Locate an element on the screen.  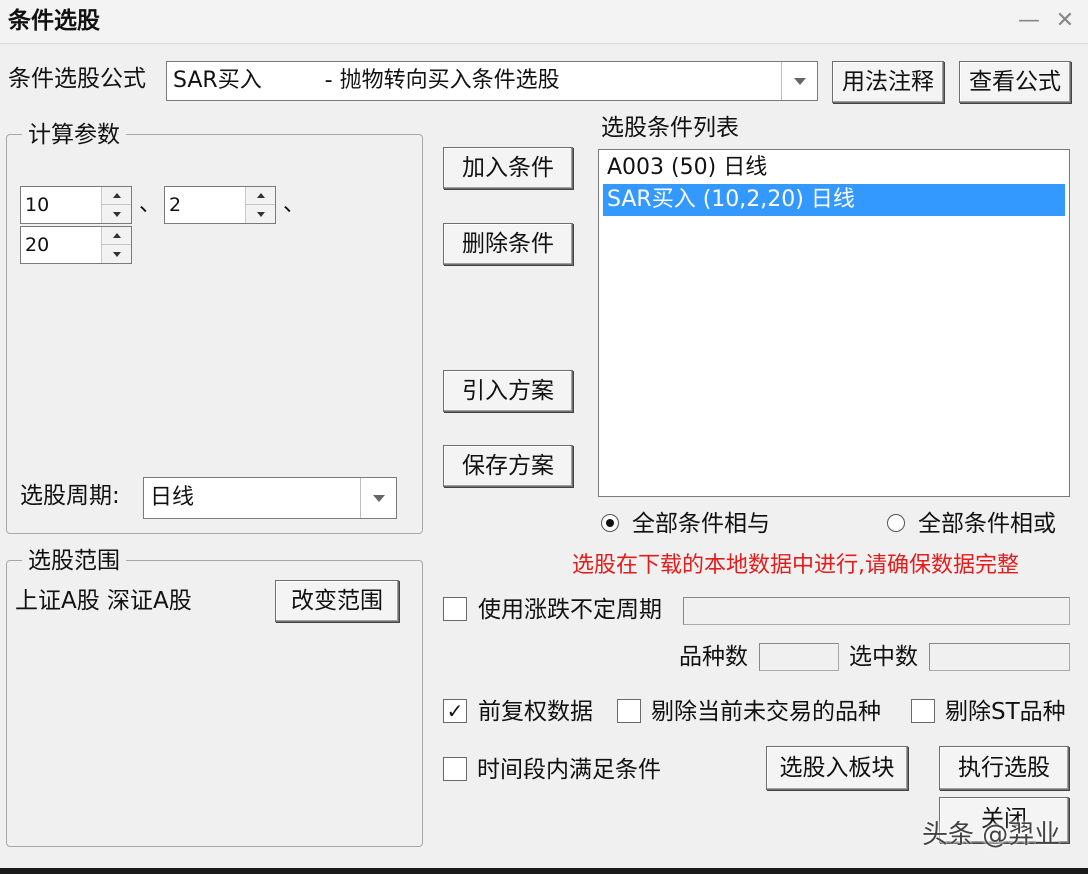
period-select: 日线 is located at coordinates (270, 498).